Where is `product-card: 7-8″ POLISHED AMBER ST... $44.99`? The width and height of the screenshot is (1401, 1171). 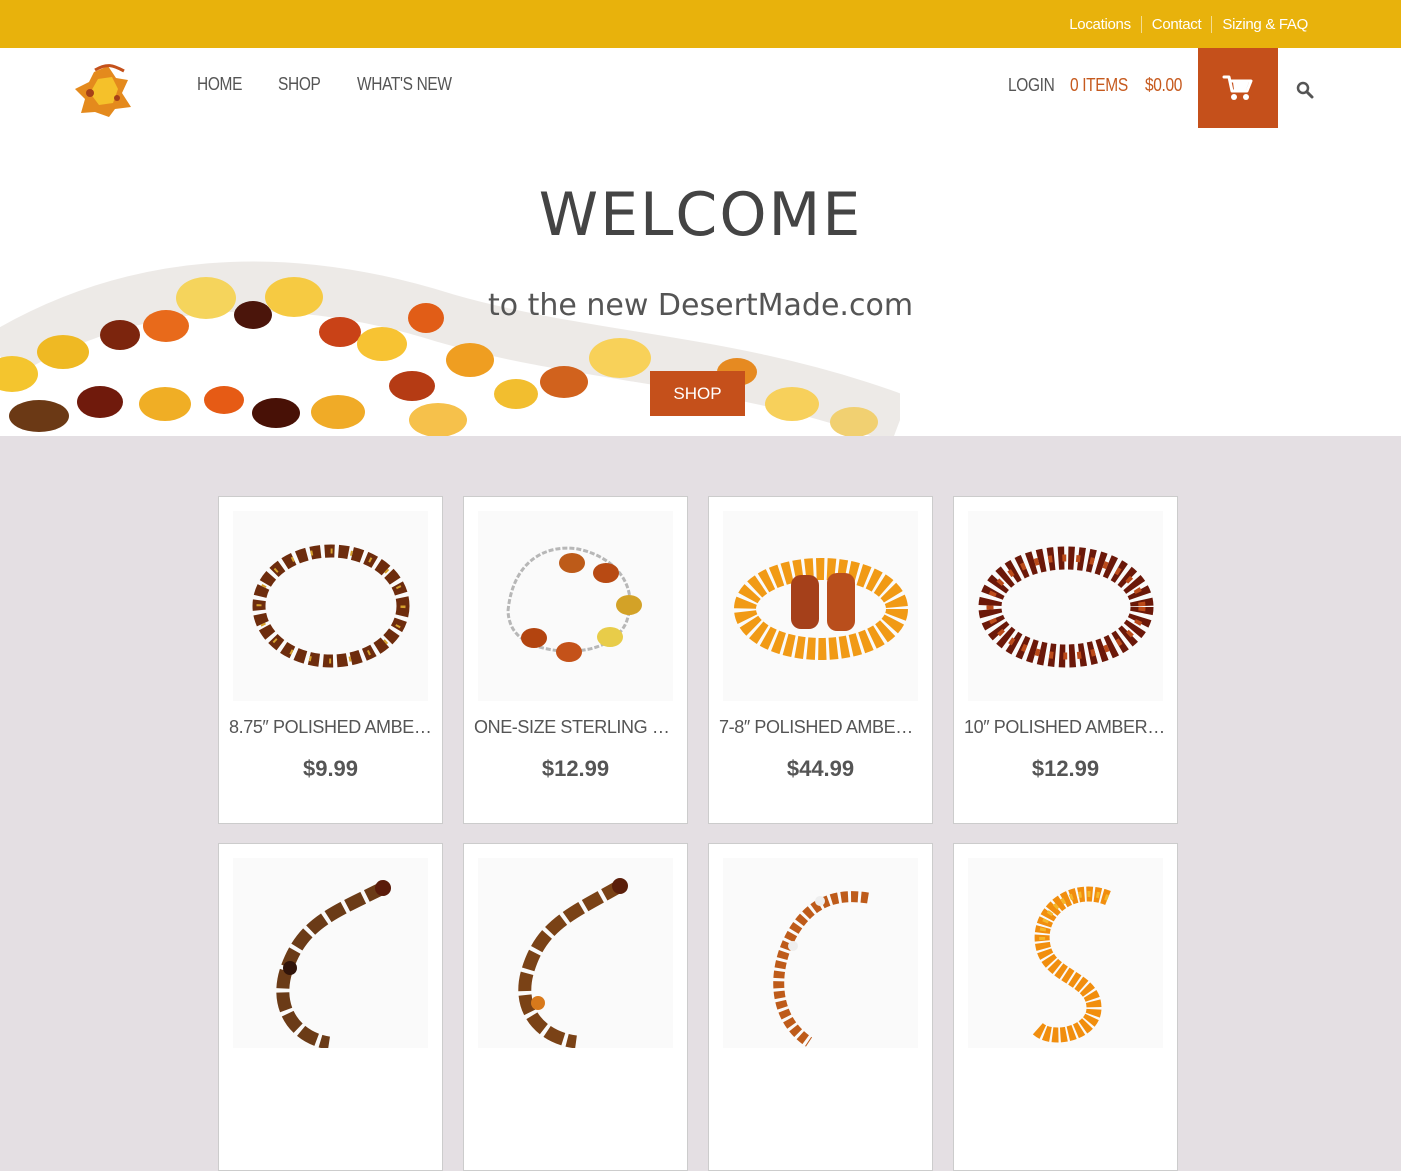 product-card: 7-8″ POLISHED AMBER ST... $44.99 is located at coordinates (820, 660).